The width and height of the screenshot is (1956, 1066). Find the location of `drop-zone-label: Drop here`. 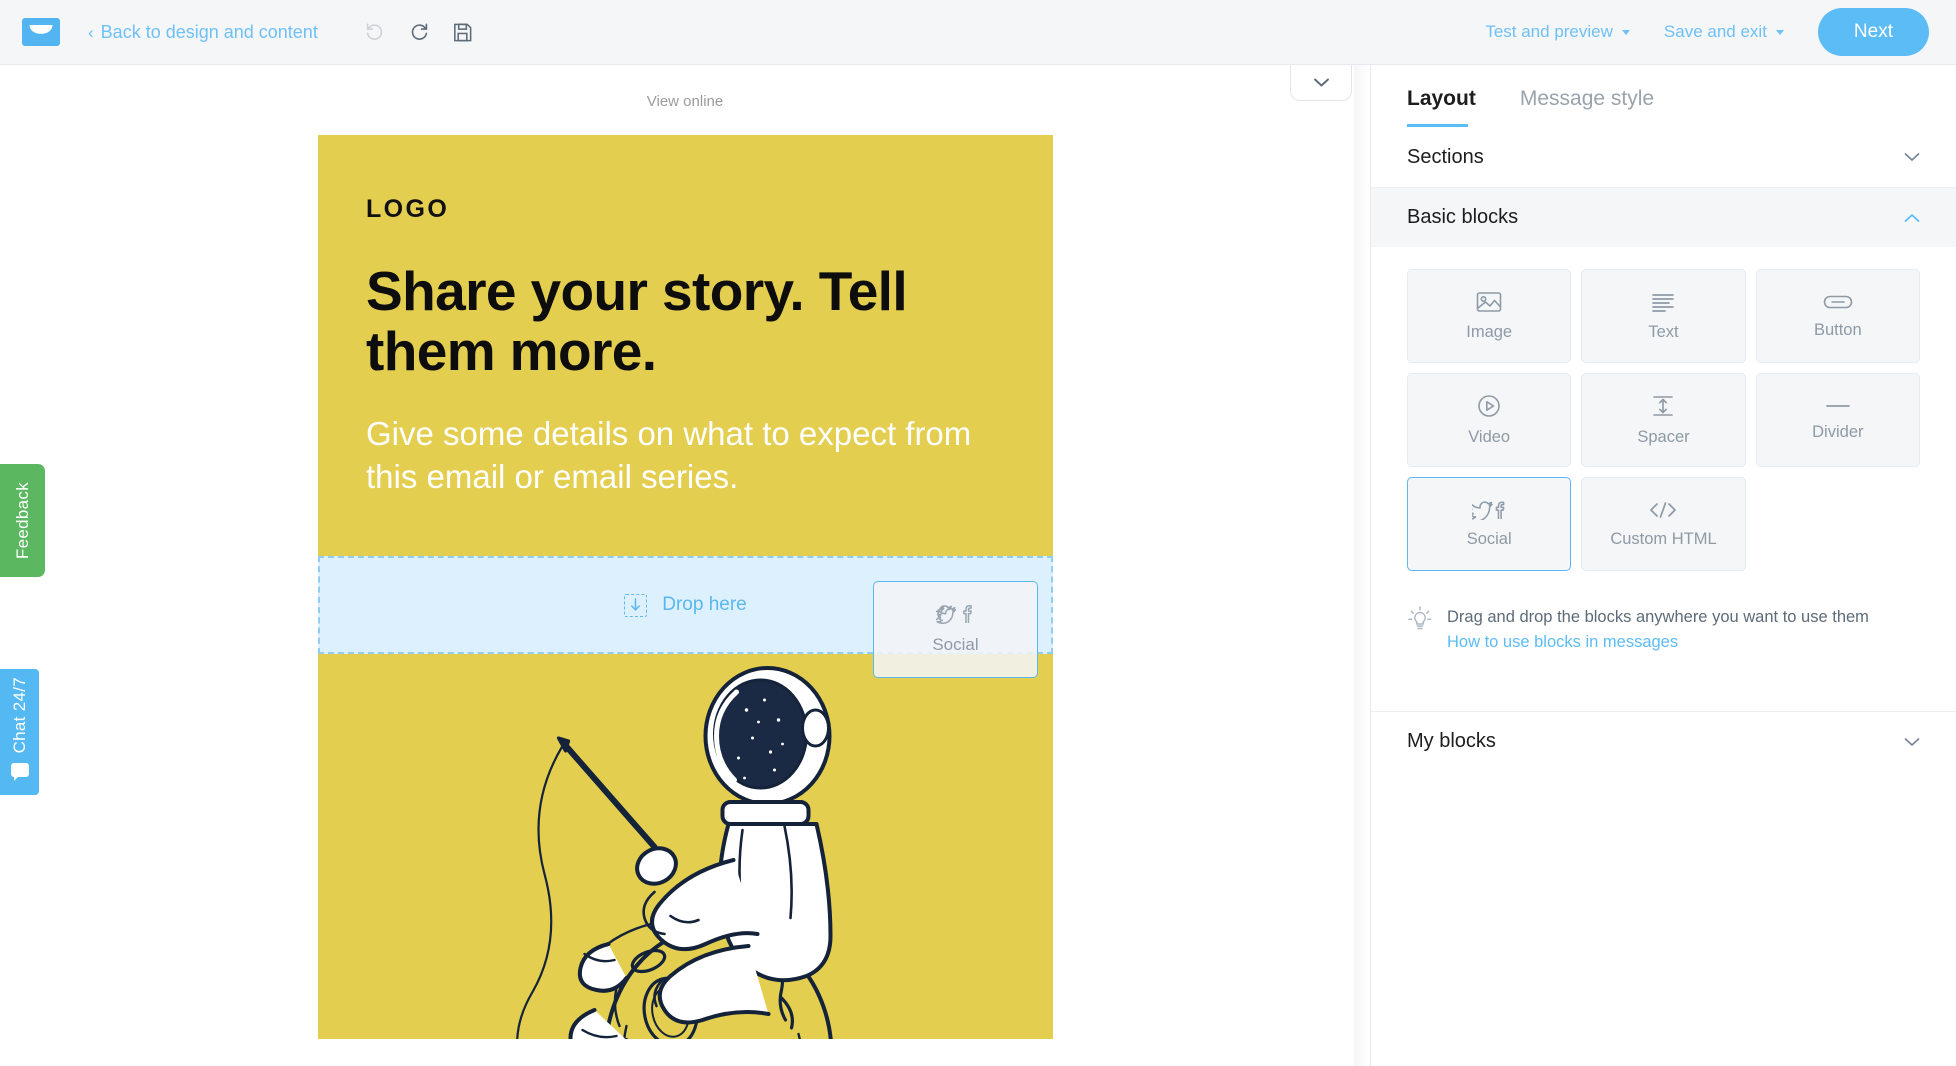

drop-zone-label: Drop here is located at coordinates (704, 604).